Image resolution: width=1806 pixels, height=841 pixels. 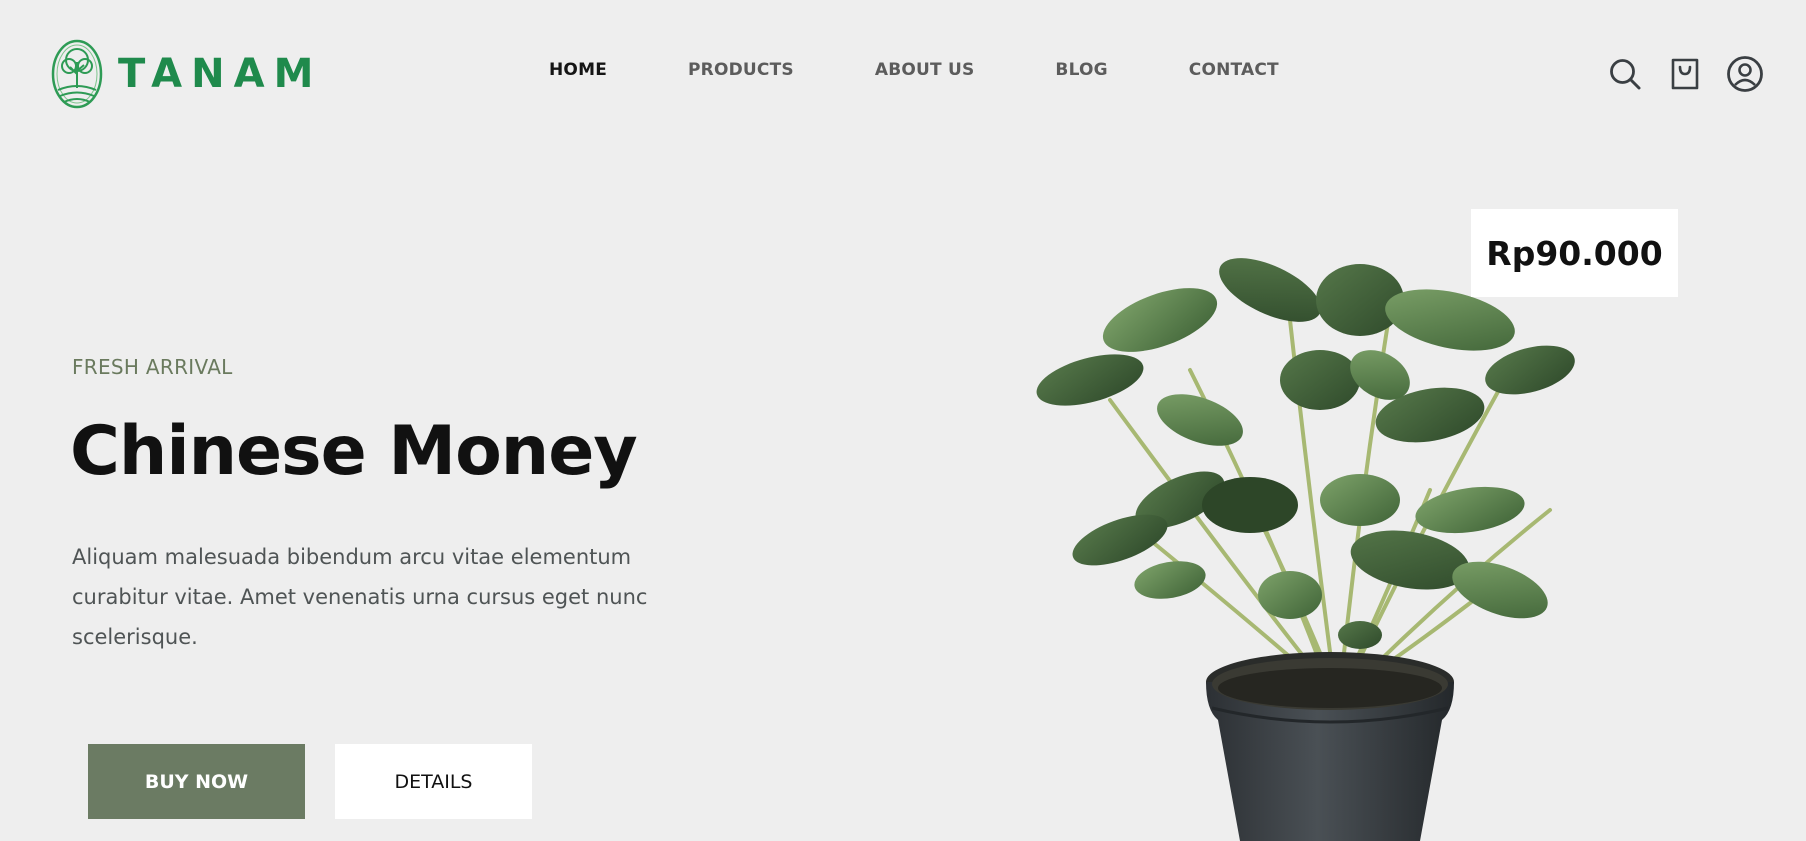 What do you see at coordinates (220, 74) in the screenshot?
I see `brand-name: TANAM` at bounding box center [220, 74].